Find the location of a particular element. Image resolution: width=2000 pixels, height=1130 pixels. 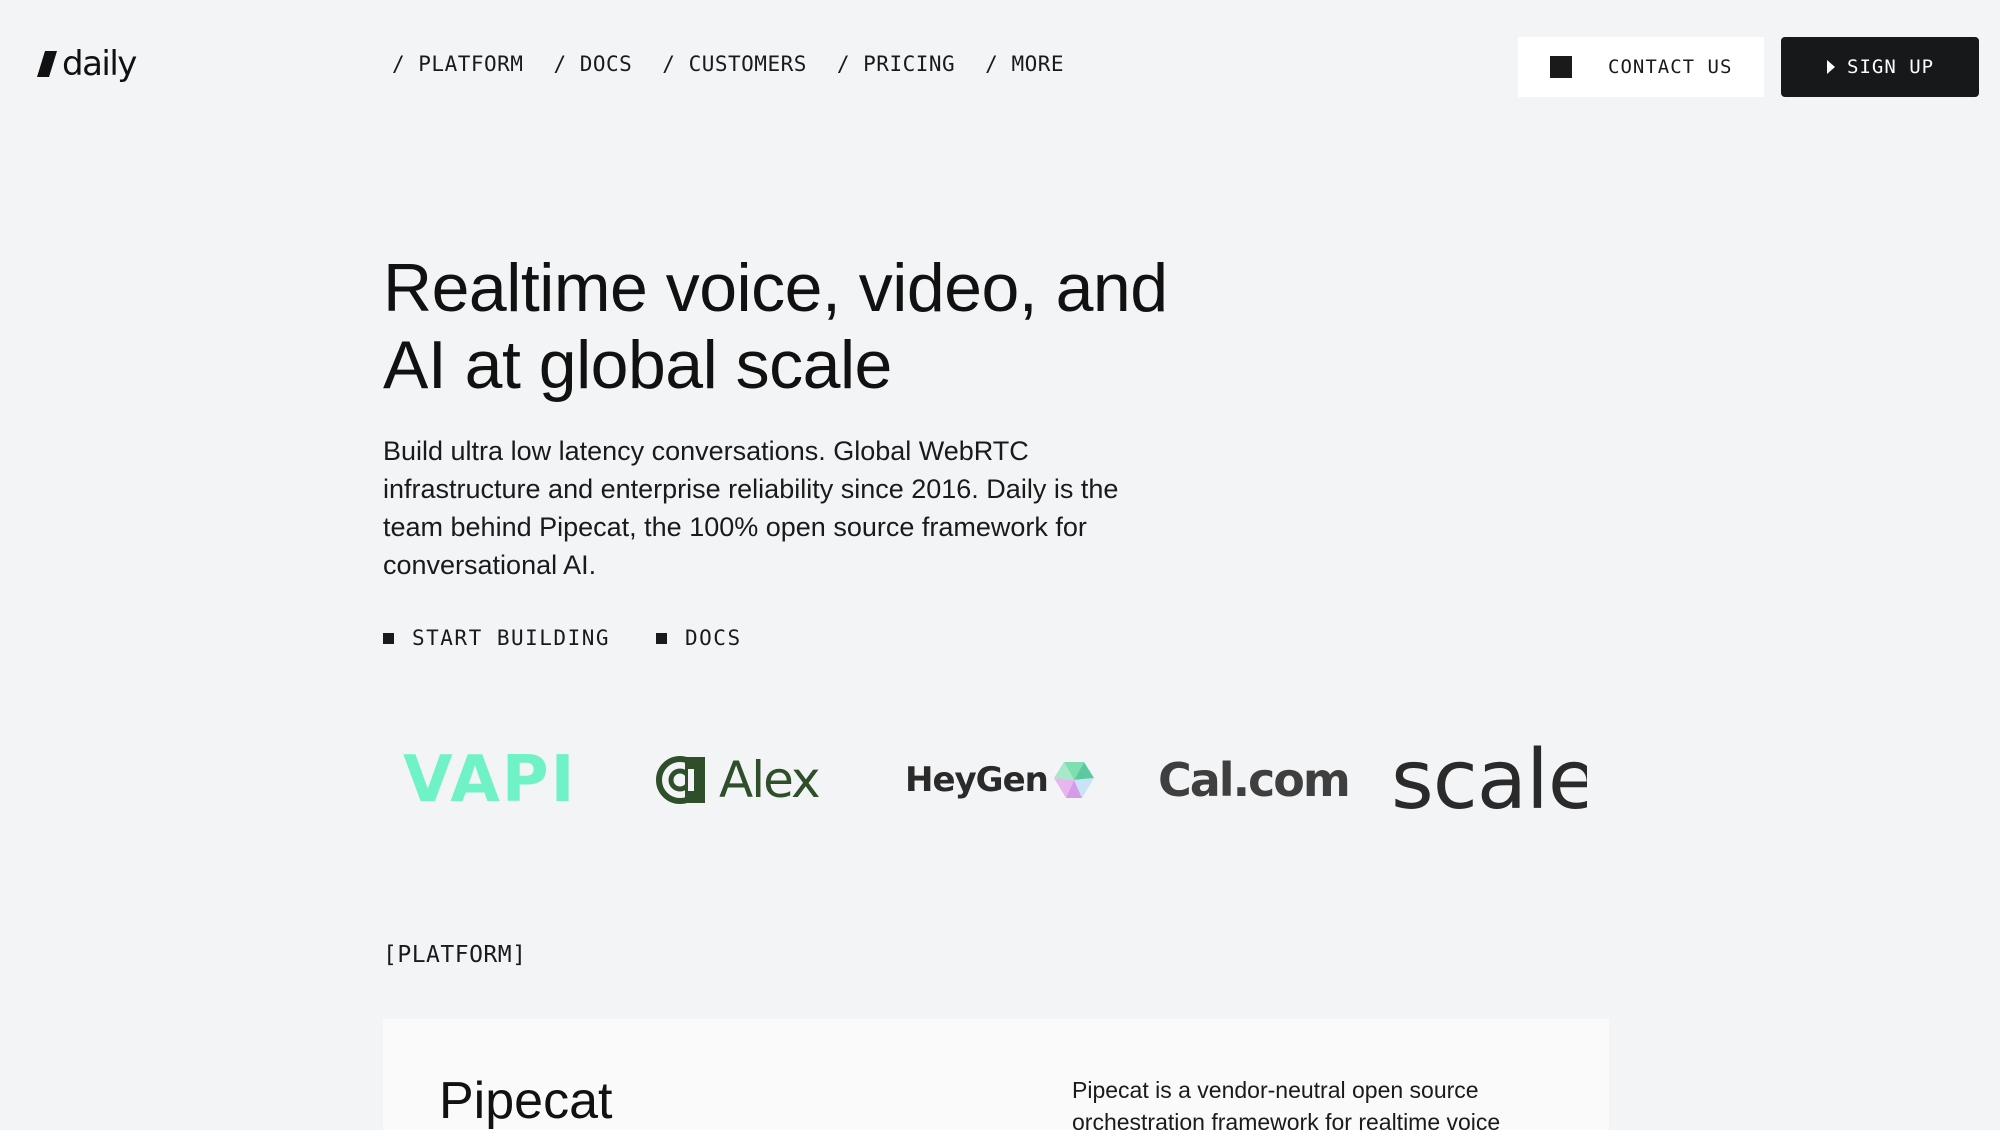

logo-text: daily is located at coordinates (99, 64).